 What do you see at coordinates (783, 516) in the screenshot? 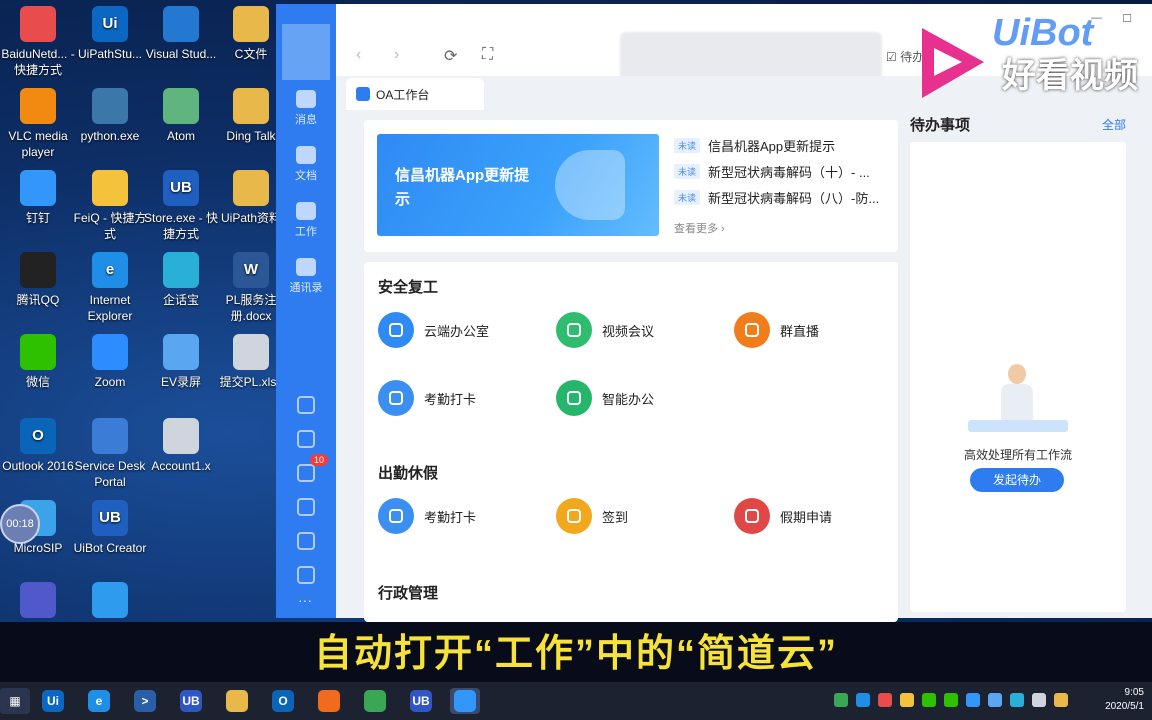
I see `app-tile: 假期申请` at bounding box center [783, 516].